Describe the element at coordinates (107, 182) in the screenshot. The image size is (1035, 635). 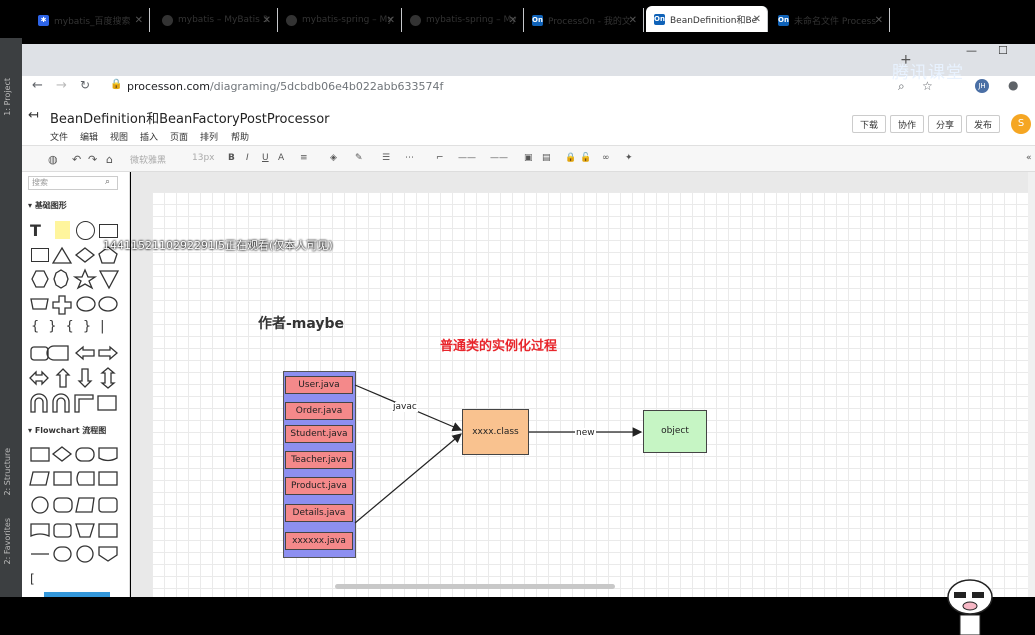
I see `search-icon: ⌕` at that location.